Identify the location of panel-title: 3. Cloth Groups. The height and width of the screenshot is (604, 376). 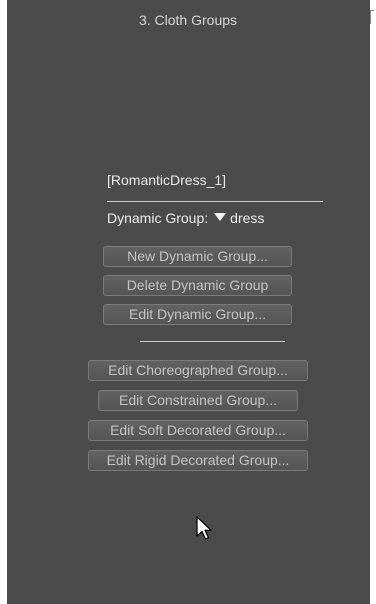
(188, 20).